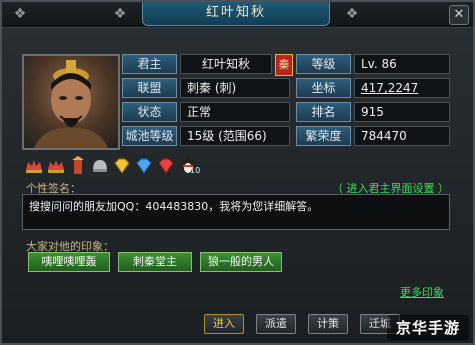 The width and height of the screenshot is (475, 345). I want to click on nation-seal: 秦, so click(284, 65).